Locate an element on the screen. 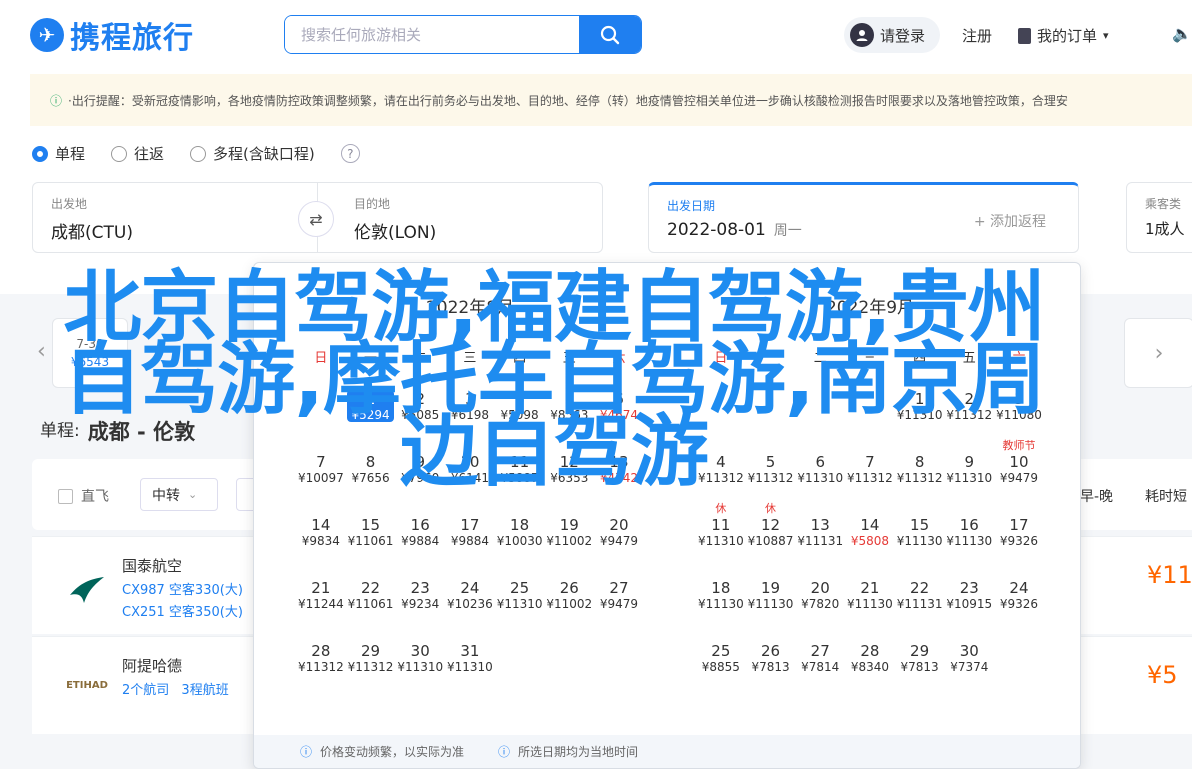 The width and height of the screenshot is (1192, 769). day-price: ¥10915 is located at coordinates (969, 604).